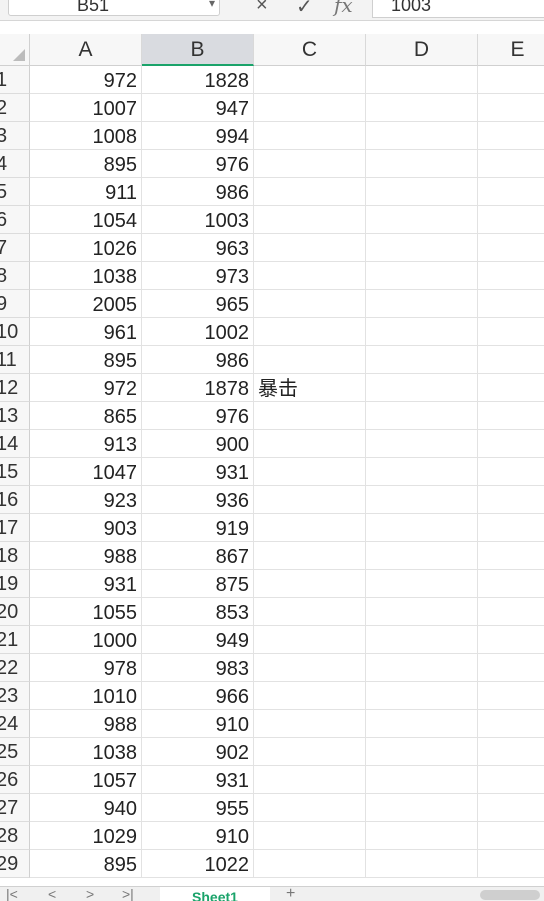 This screenshot has width=544, height=901. I want to click on first-sheet-icon: |<, so click(12, 894).